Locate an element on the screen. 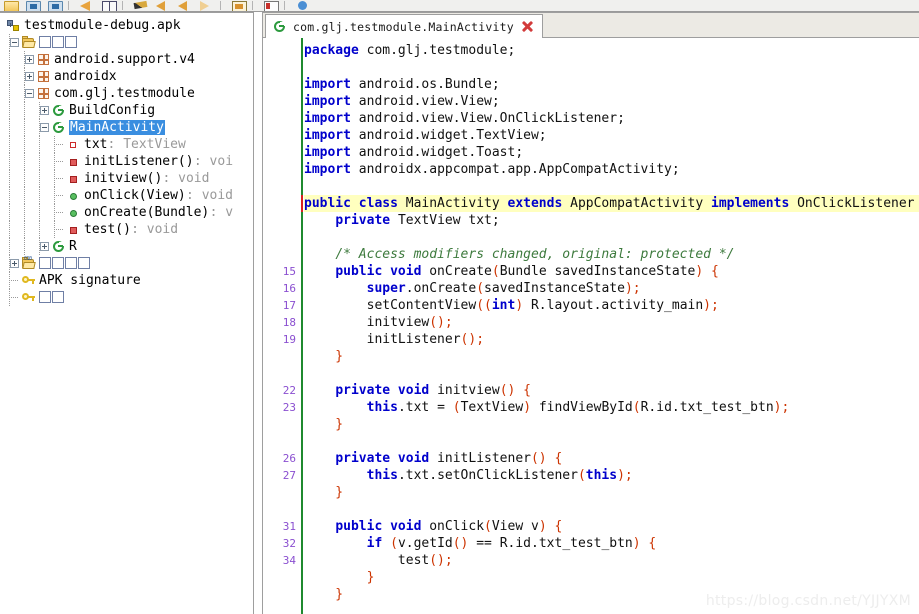  code-line: import android.widget.Toast; is located at coordinates (413, 152).